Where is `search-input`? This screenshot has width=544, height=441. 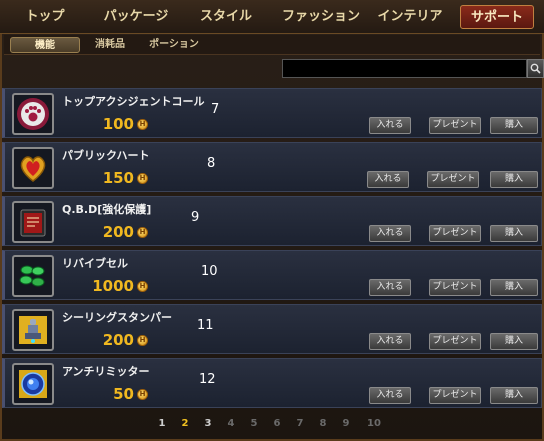
search-input is located at coordinates (404, 68).